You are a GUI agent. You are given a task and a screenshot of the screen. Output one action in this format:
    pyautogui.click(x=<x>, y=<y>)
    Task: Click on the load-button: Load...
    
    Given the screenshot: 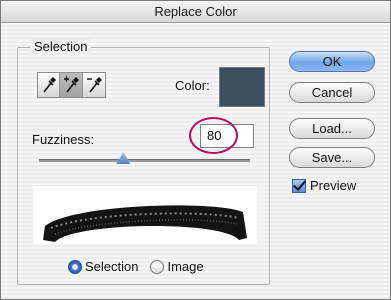 What is the action you would take?
    pyautogui.click(x=332, y=128)
    